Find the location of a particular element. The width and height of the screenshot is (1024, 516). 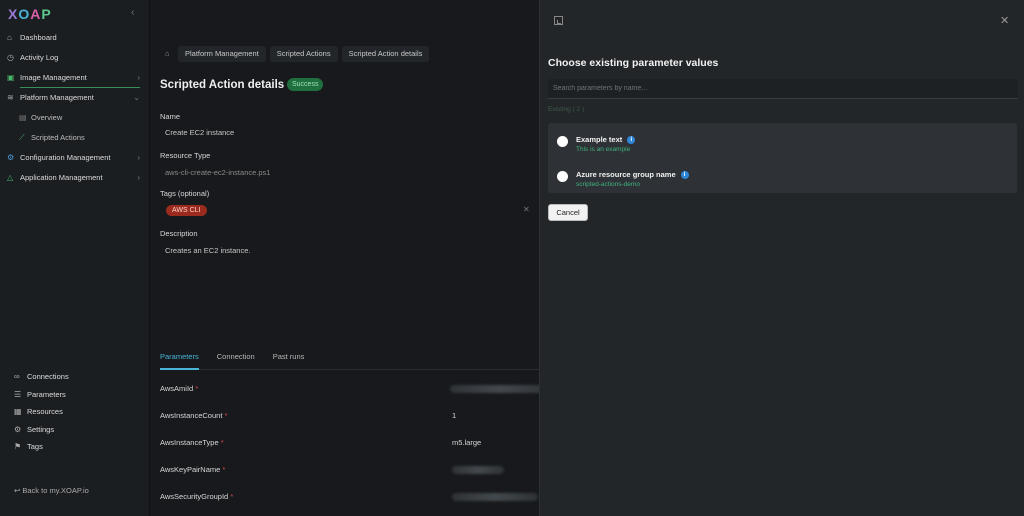

resource-type-label: Resource Type is located at coordinates (185, 155).